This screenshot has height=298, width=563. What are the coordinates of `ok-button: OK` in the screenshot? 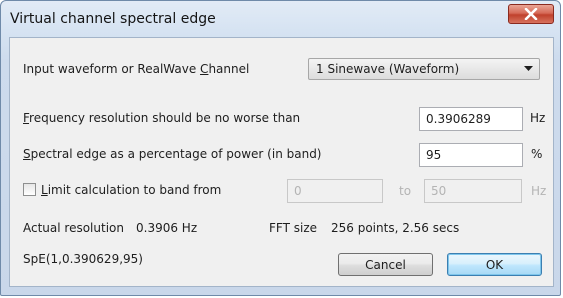 It's located at (494, 264).